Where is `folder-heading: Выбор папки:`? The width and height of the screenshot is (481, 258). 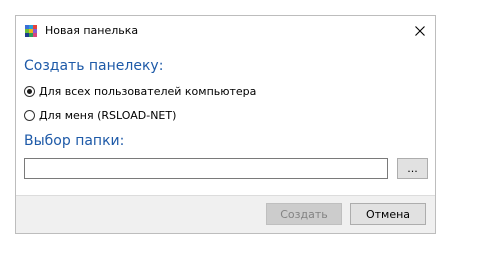 folder-heading: Выбор папки: is located at coordinates (74, 141).